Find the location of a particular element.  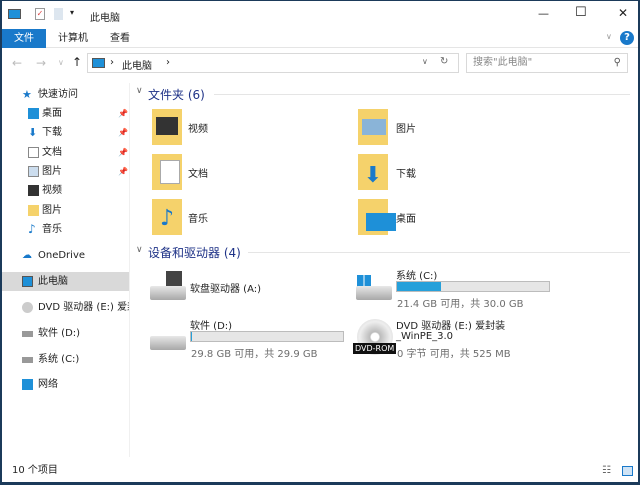

folder-label: 文档 is located at coordinates (198, 174).